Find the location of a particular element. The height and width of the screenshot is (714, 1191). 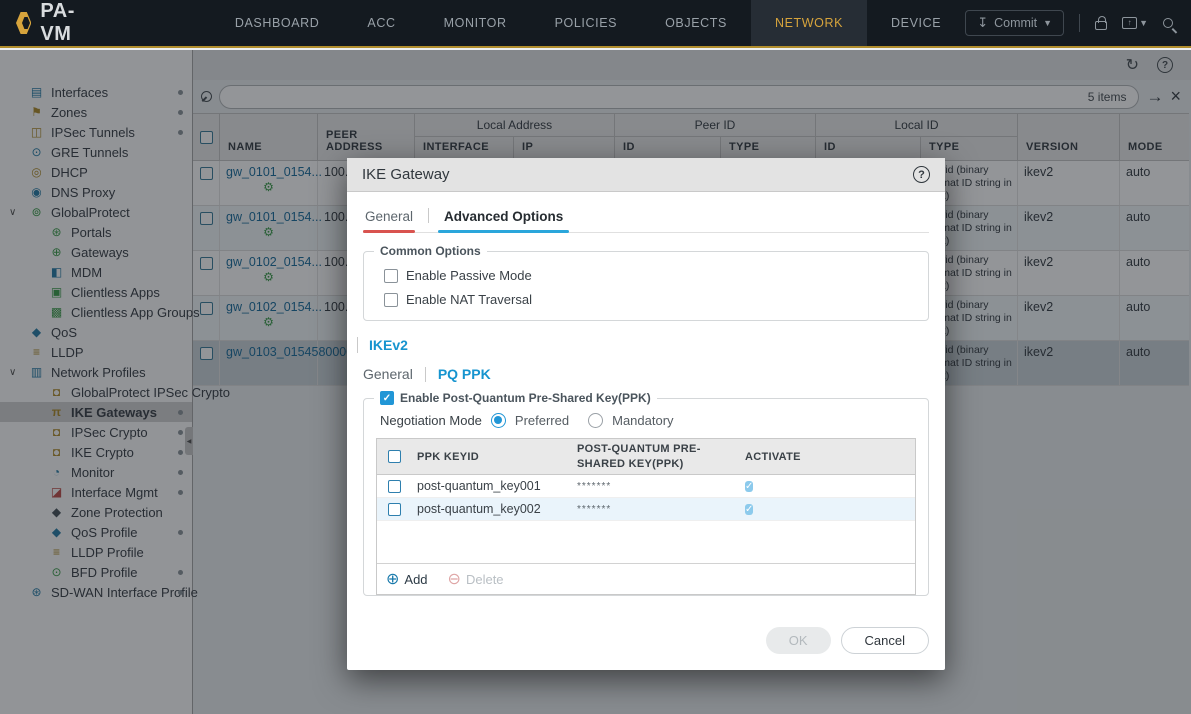

dialog-help-icon: ? is located at coordinates (921, 174).